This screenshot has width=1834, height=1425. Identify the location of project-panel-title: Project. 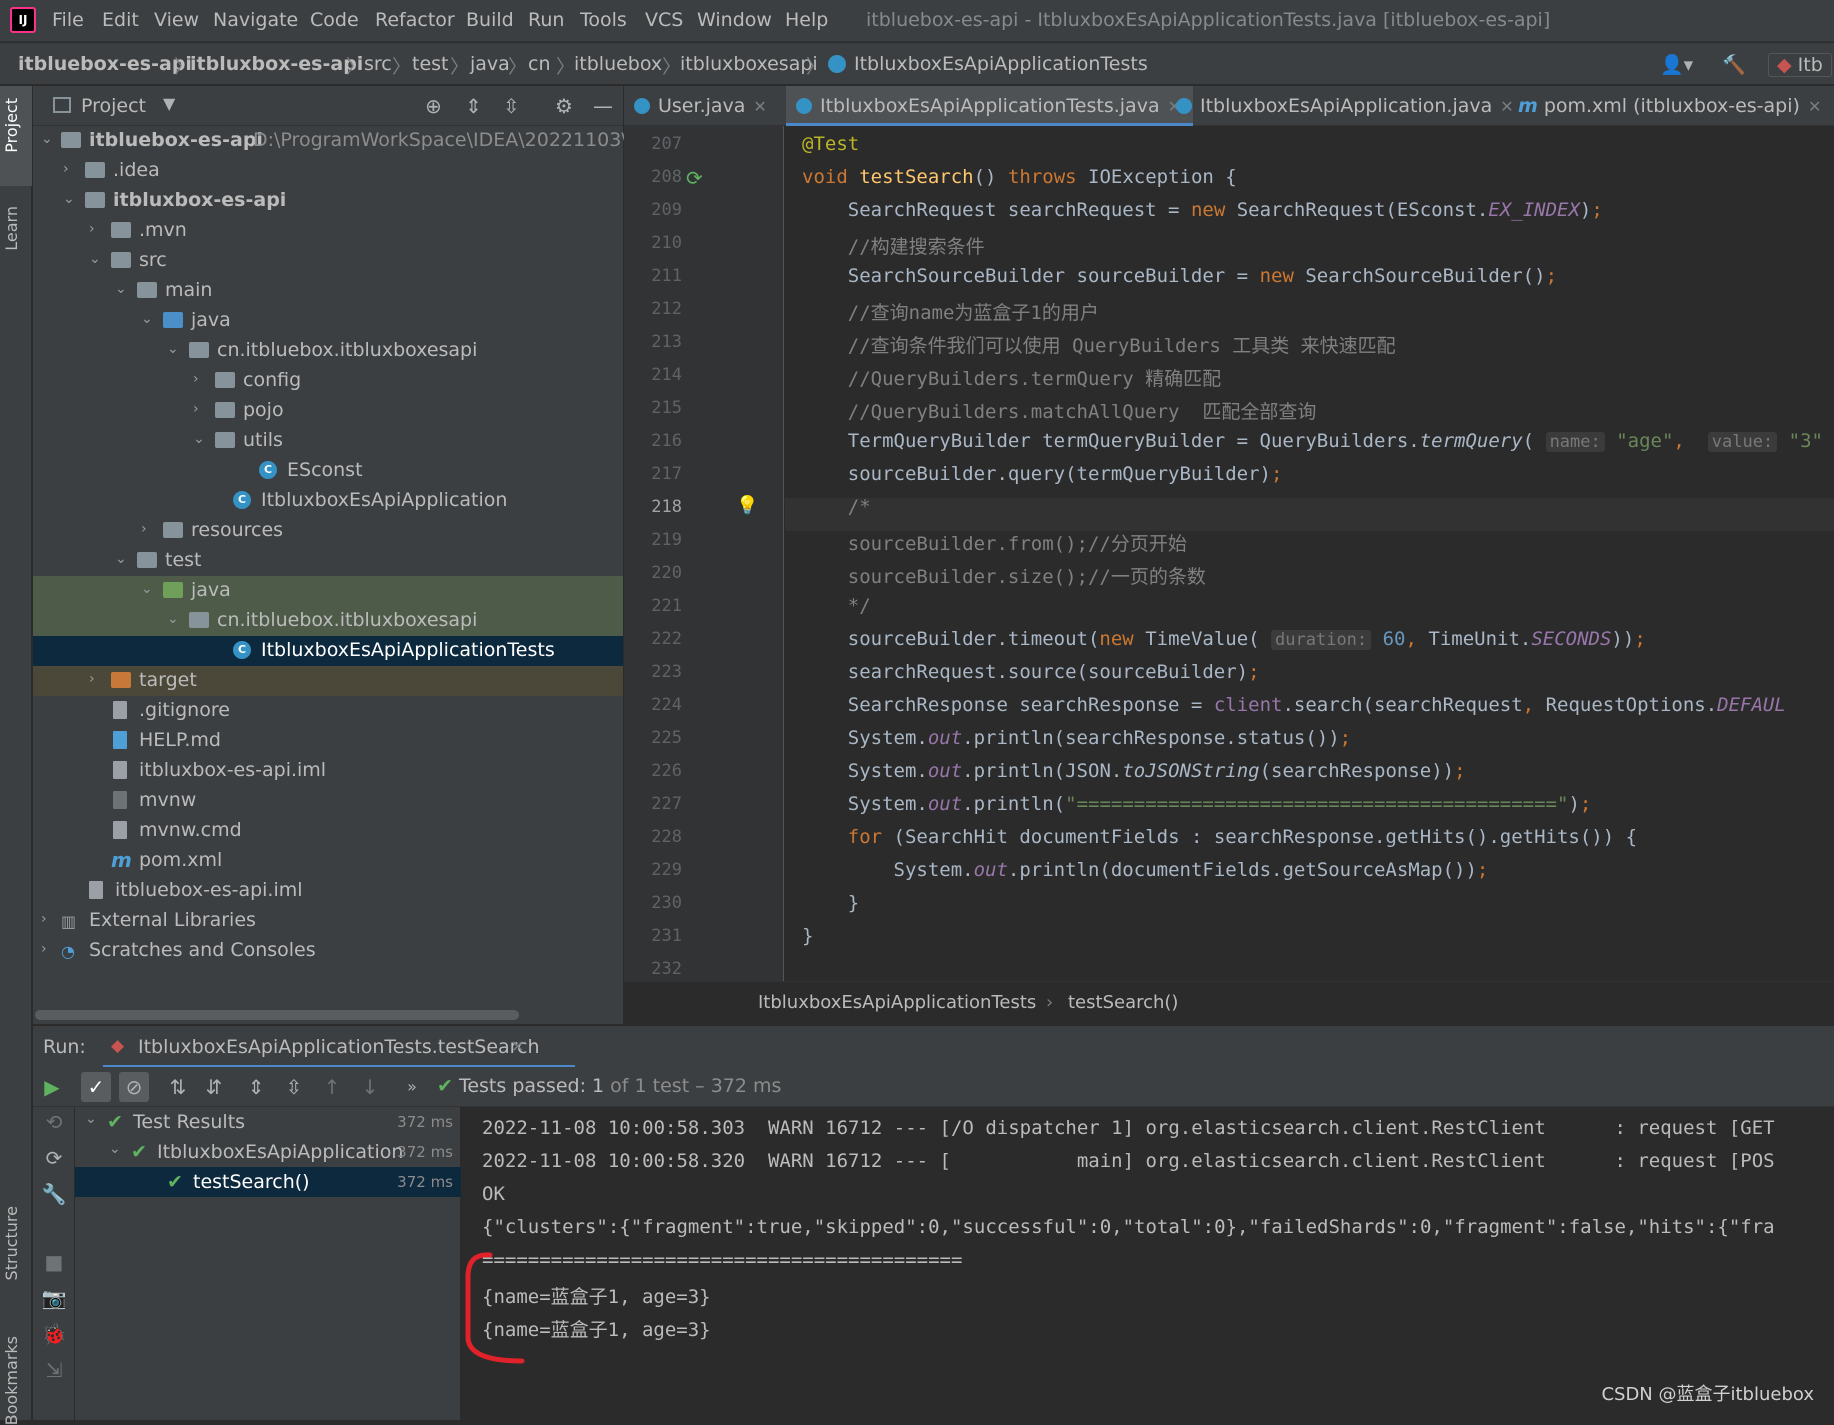
(113, 106).